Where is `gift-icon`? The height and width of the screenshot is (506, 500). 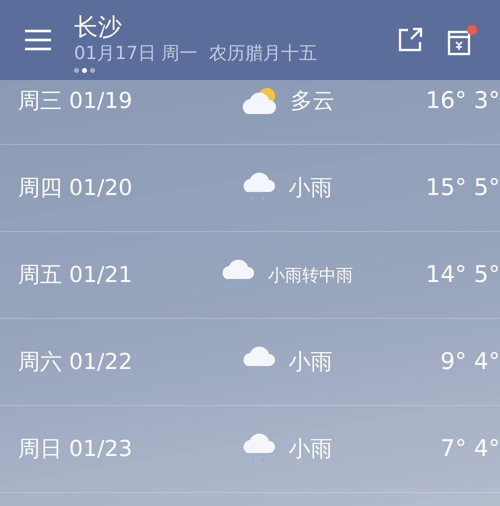
gift-icon is located at coordinates (462, 40).